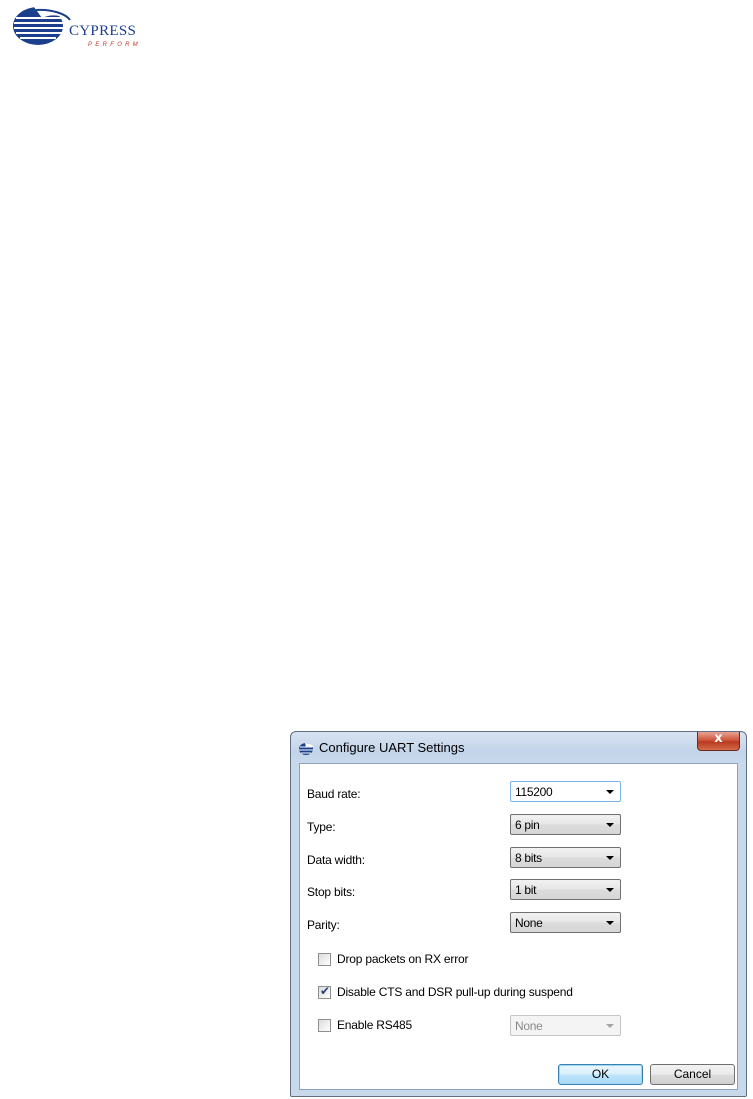 The image size is (753, 1099). I want to click on enable-rs485-checkbox, so click(324, 1025).